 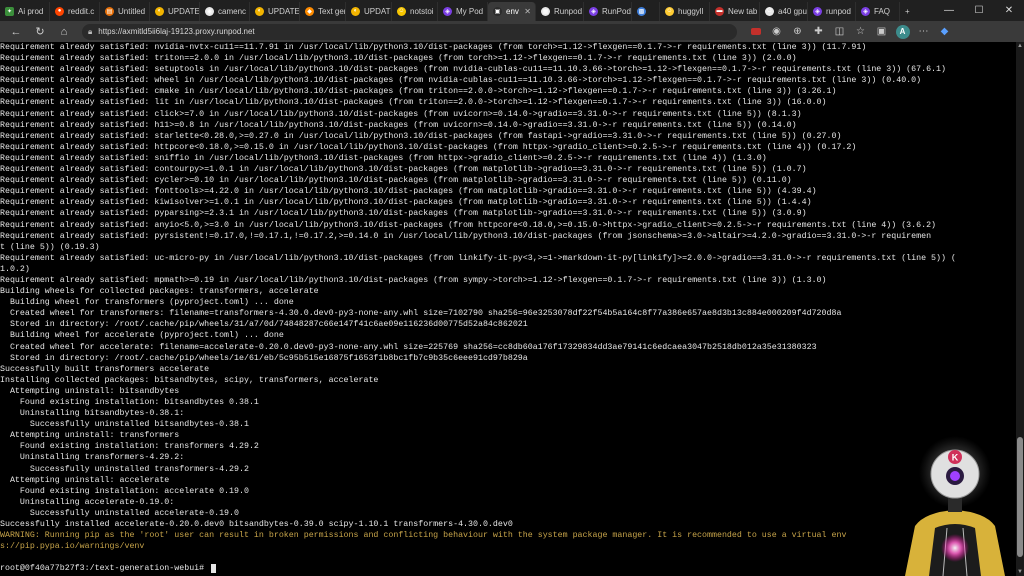 I want to click on close-window-button: ✕, so click(x=1009, y=10).